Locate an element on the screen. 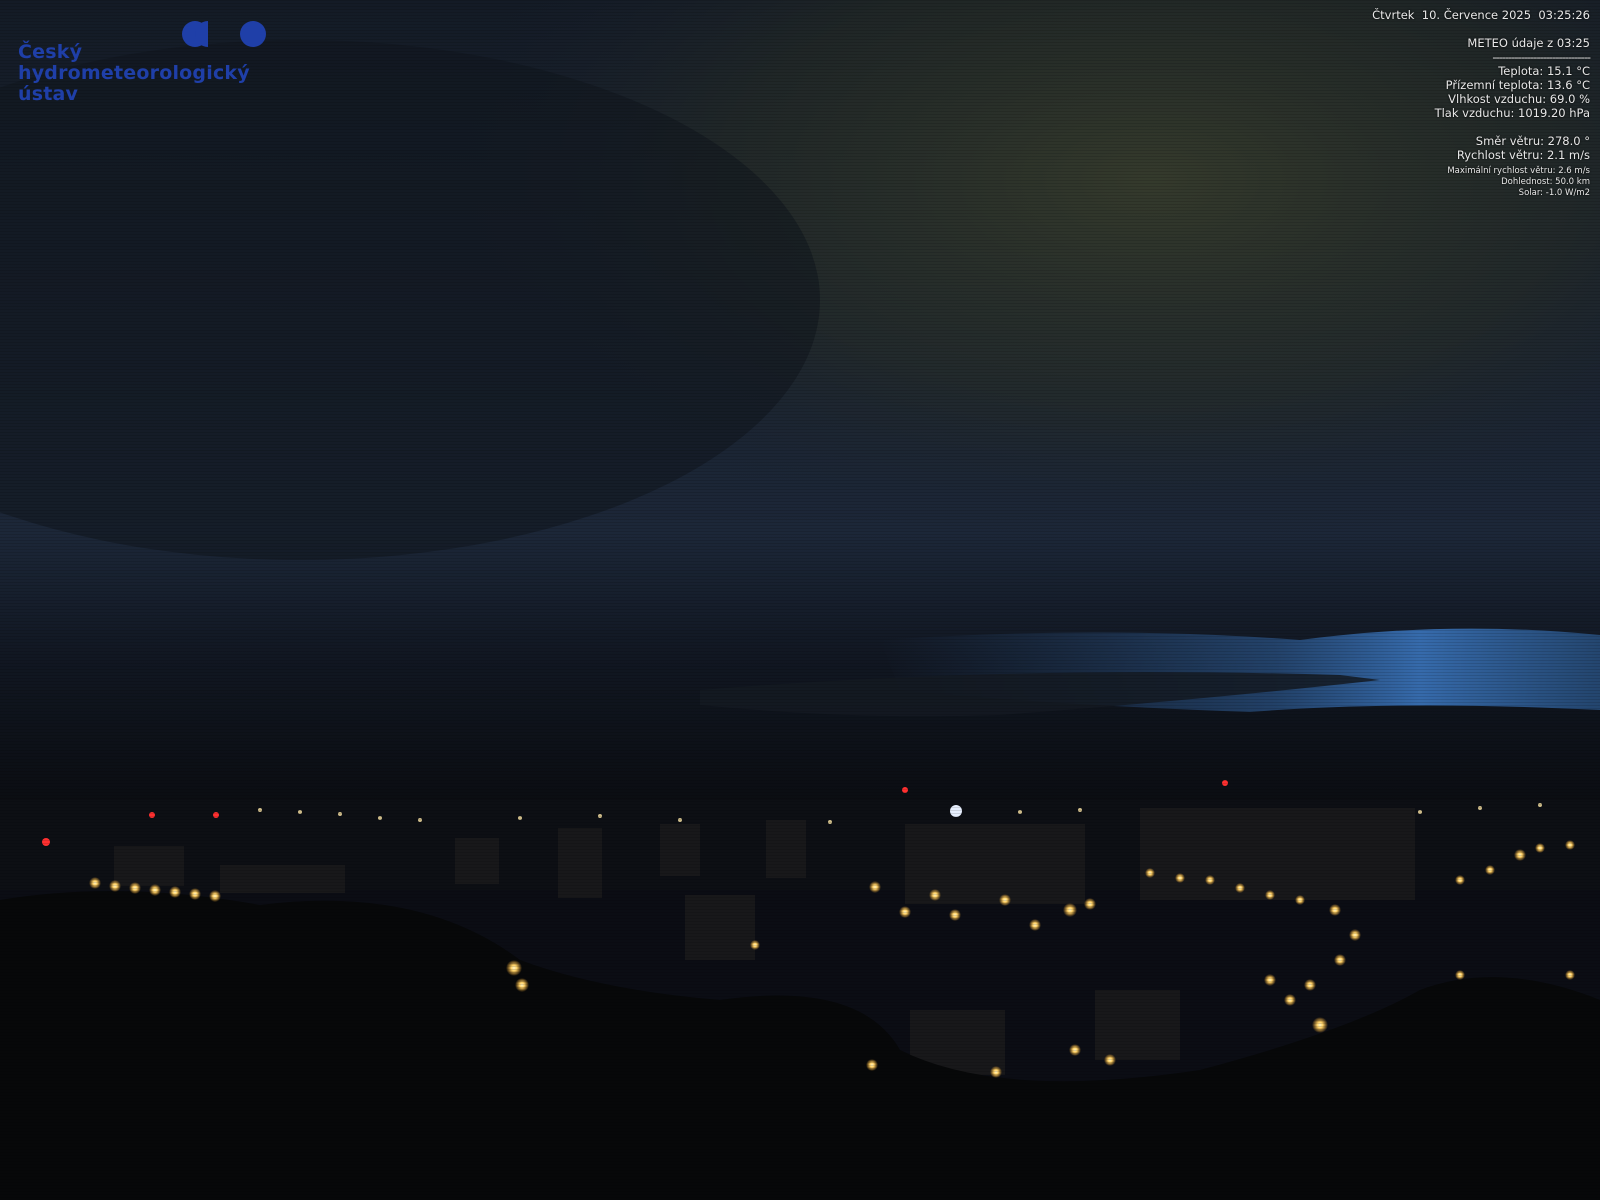 Image resolution: width=1600 pixels, height=1200 pixels. logo-line-1: Český is located at coordinates (50, 52).